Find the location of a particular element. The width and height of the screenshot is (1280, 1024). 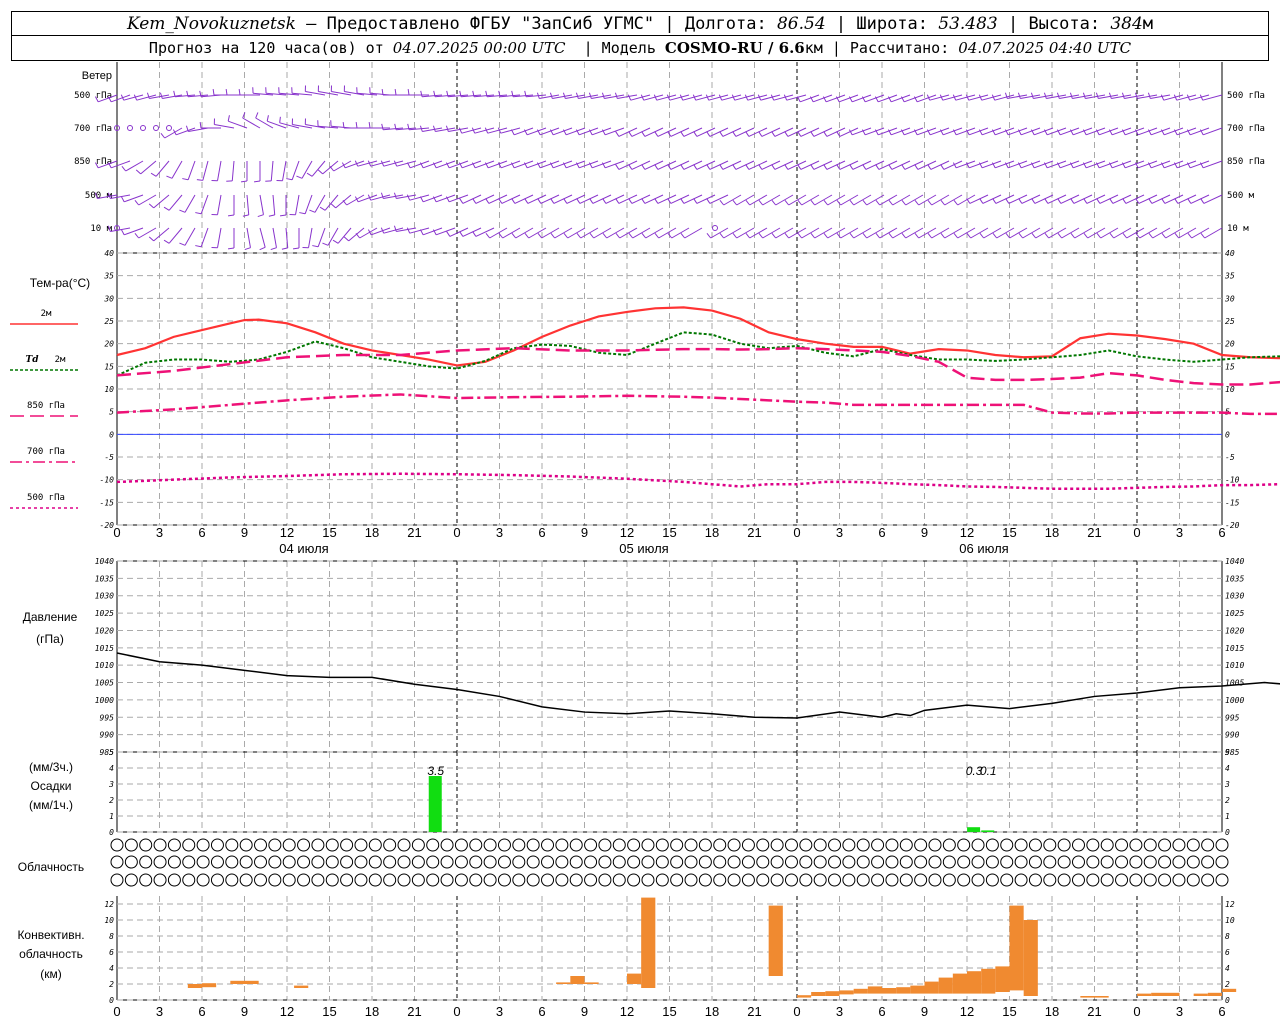

y-tick-label: -10 is located at coordinates (107, 480).